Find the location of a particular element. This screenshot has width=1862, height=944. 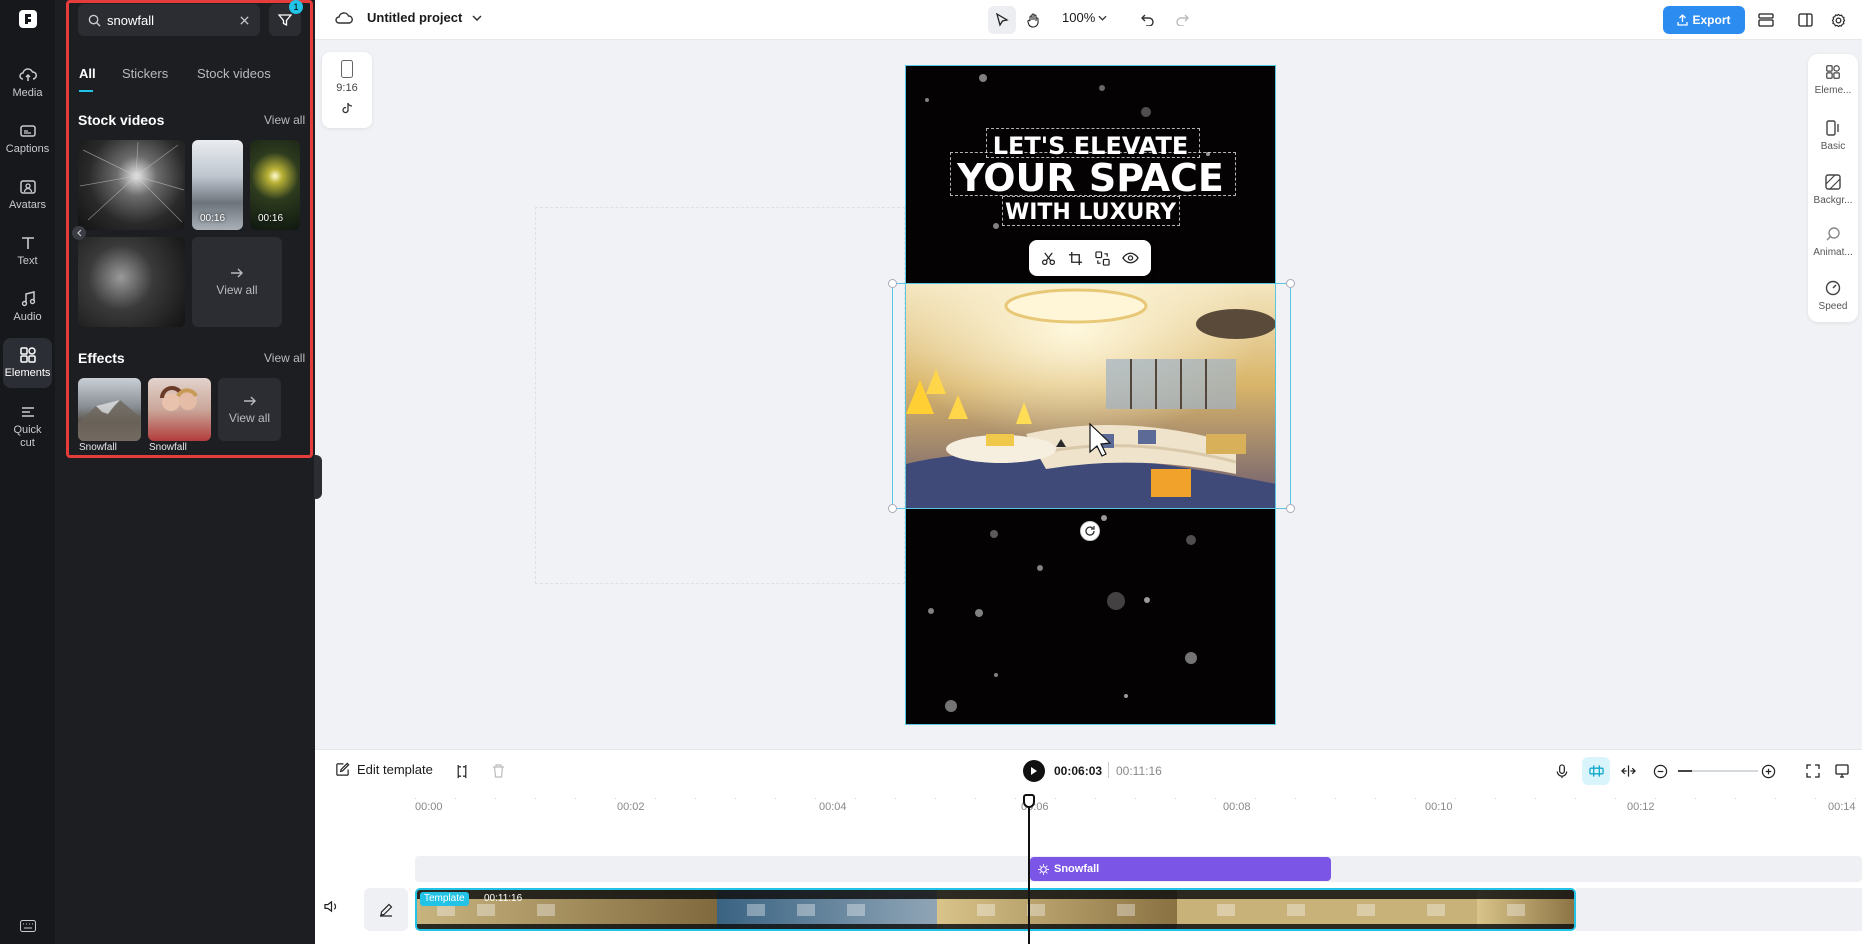

split-link-icon is located at coordinates (1628, 771).